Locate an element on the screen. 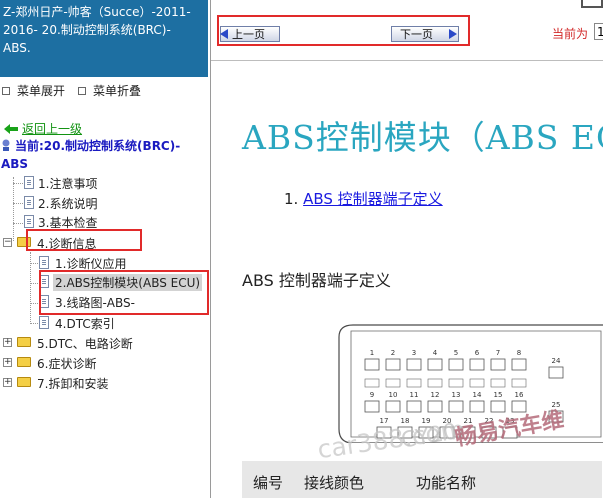 The image size is (603, 498). expand-menu-button: 菜单展开 is located at coordinates (33, 90).